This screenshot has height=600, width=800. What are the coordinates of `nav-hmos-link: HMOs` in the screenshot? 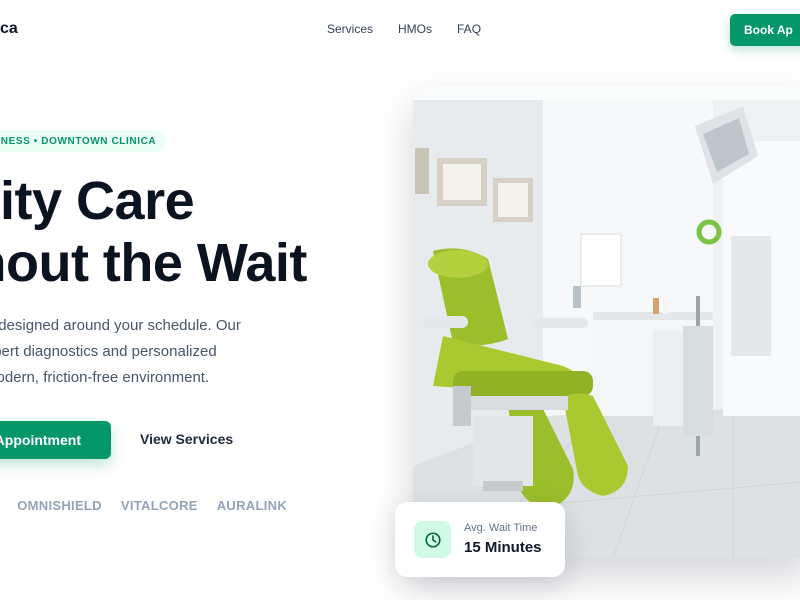 It's located at (415, 29).